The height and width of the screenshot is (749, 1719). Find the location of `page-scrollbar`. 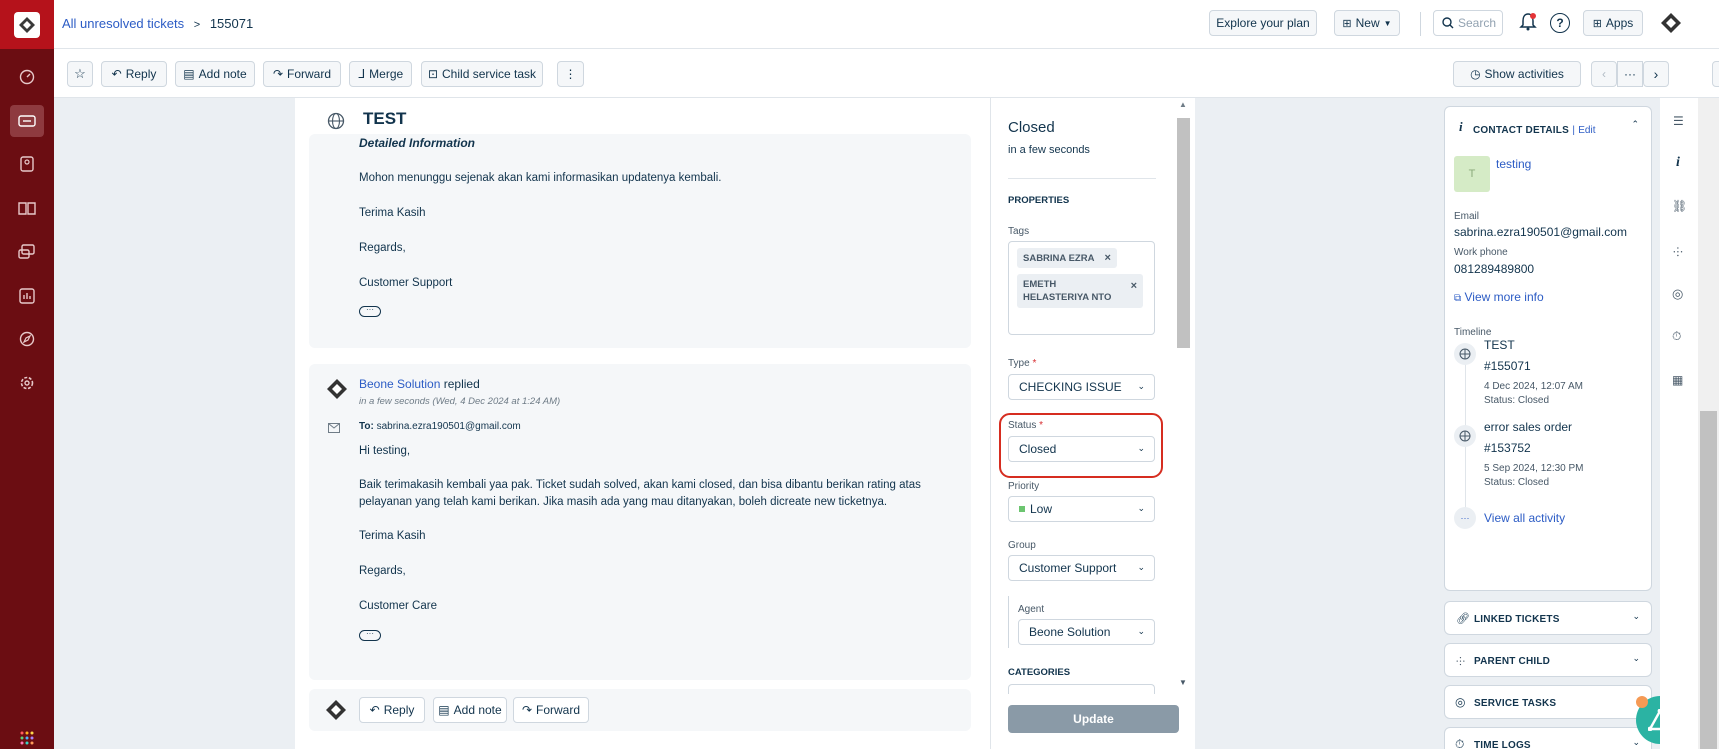

page-scrollbar is located at coordinates (1708, 423).